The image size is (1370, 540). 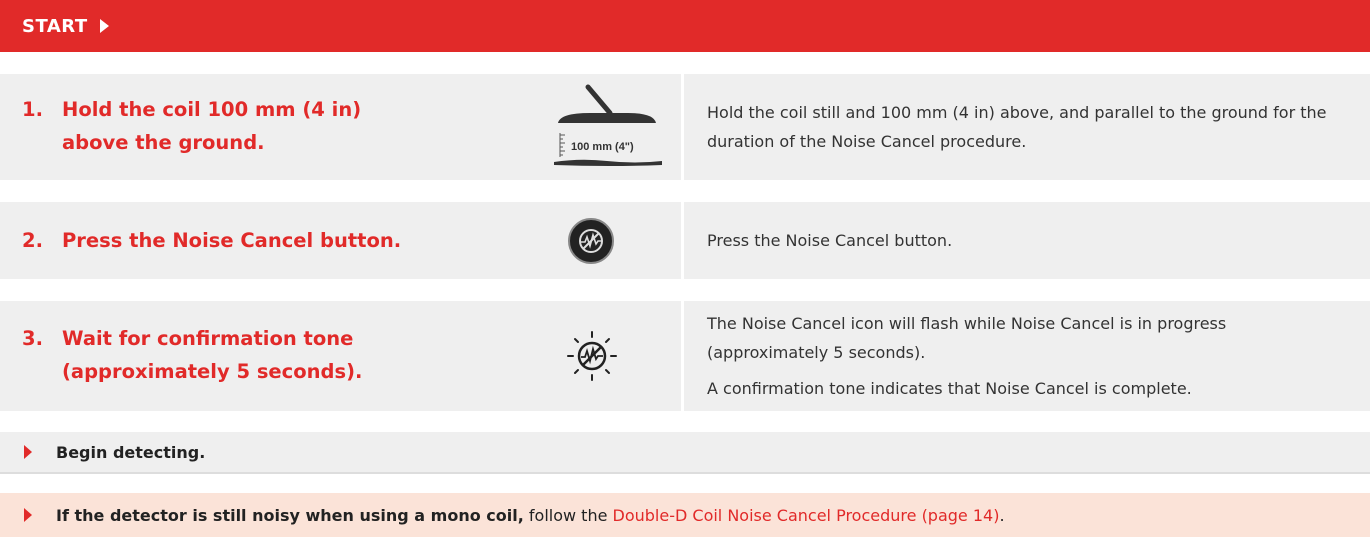 I want to click on coil-height-label: 100 mm (4"), so click(x=602, y=147).